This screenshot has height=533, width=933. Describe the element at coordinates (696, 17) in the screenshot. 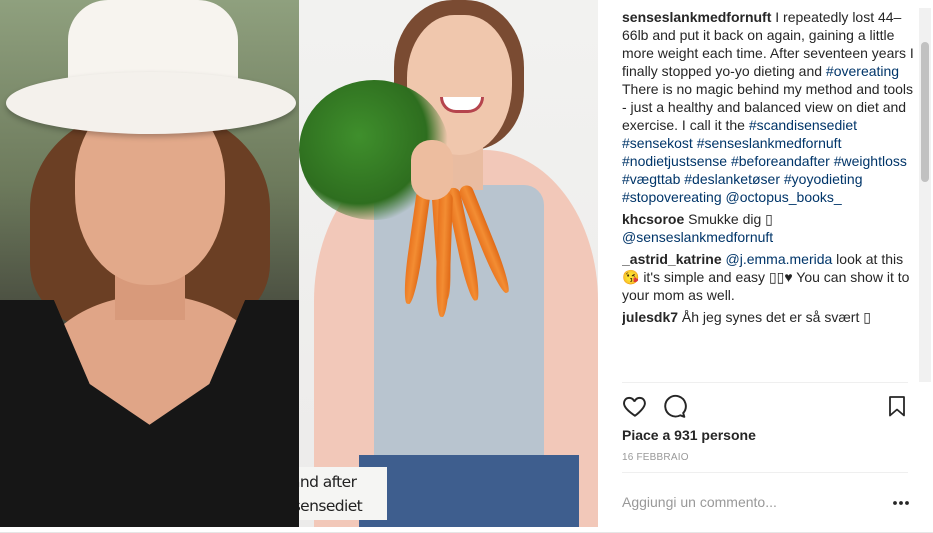

I see `comment-username: senseslankmedfornuft` at that location.